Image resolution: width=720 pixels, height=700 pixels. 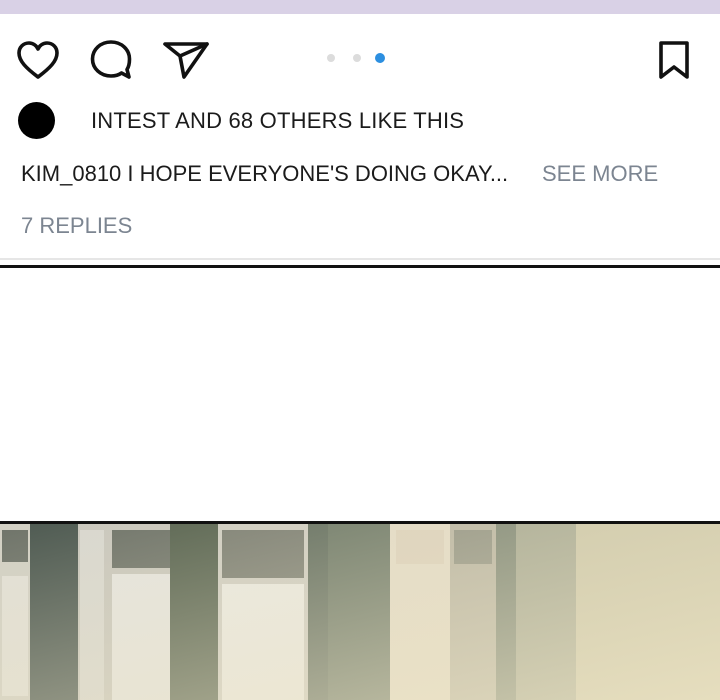 I want to click on likes-summary: INTEST AND 68 OTHERS LIKE THIS, so click(x=360, y=122).